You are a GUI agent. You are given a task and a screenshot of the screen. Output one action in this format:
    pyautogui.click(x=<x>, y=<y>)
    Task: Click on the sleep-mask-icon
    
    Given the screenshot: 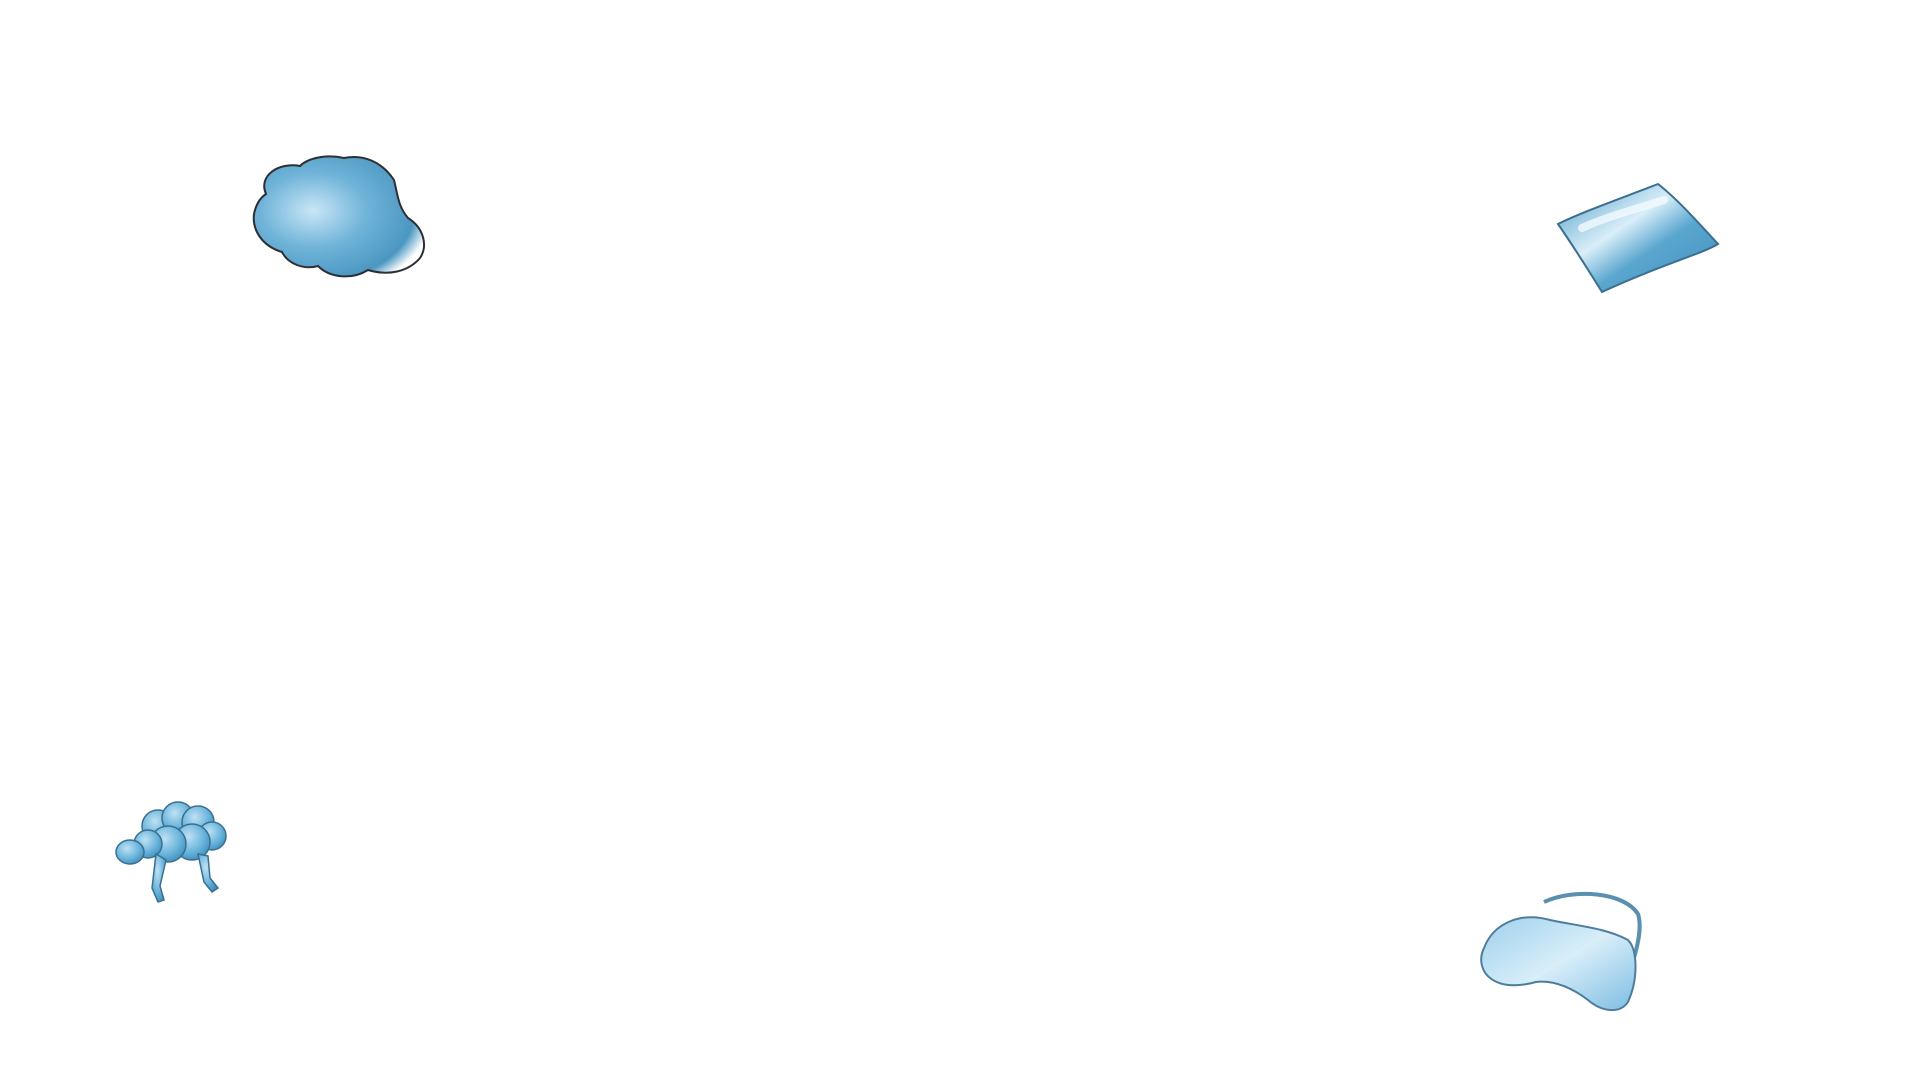 What is the action you would take?
    pyautogui.click(x=1561, y=951)
    